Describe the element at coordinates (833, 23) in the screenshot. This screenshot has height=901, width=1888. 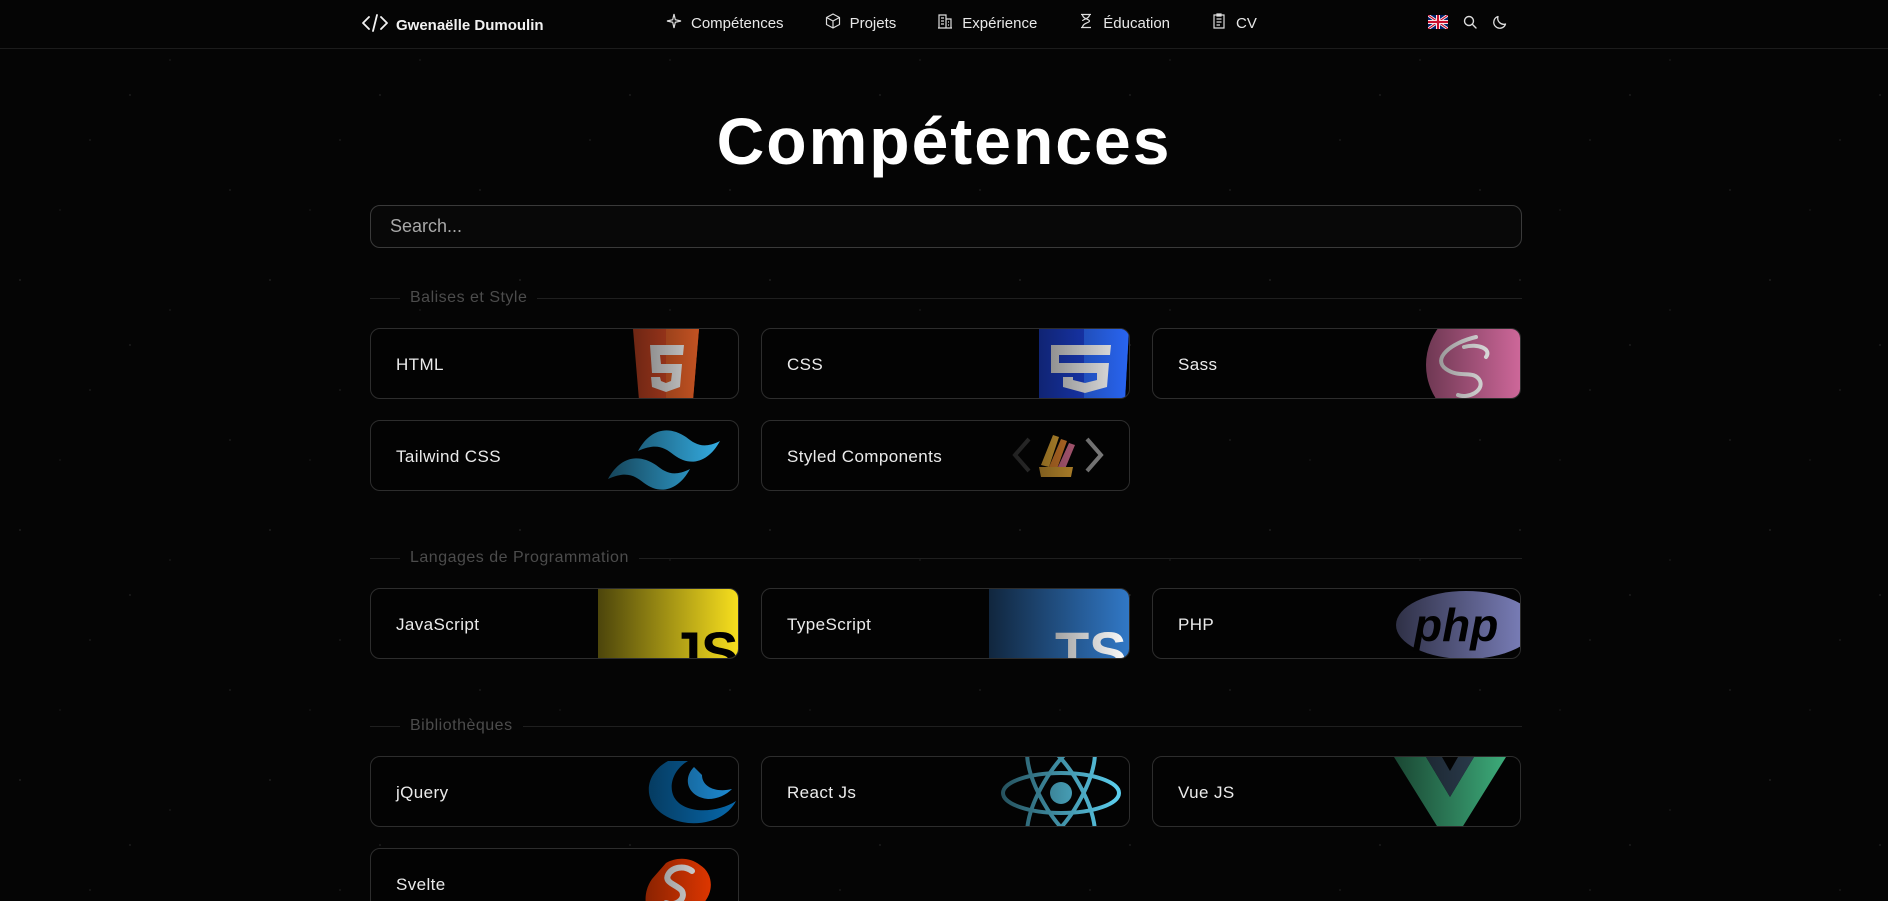
I see `cube-icon` at that location.